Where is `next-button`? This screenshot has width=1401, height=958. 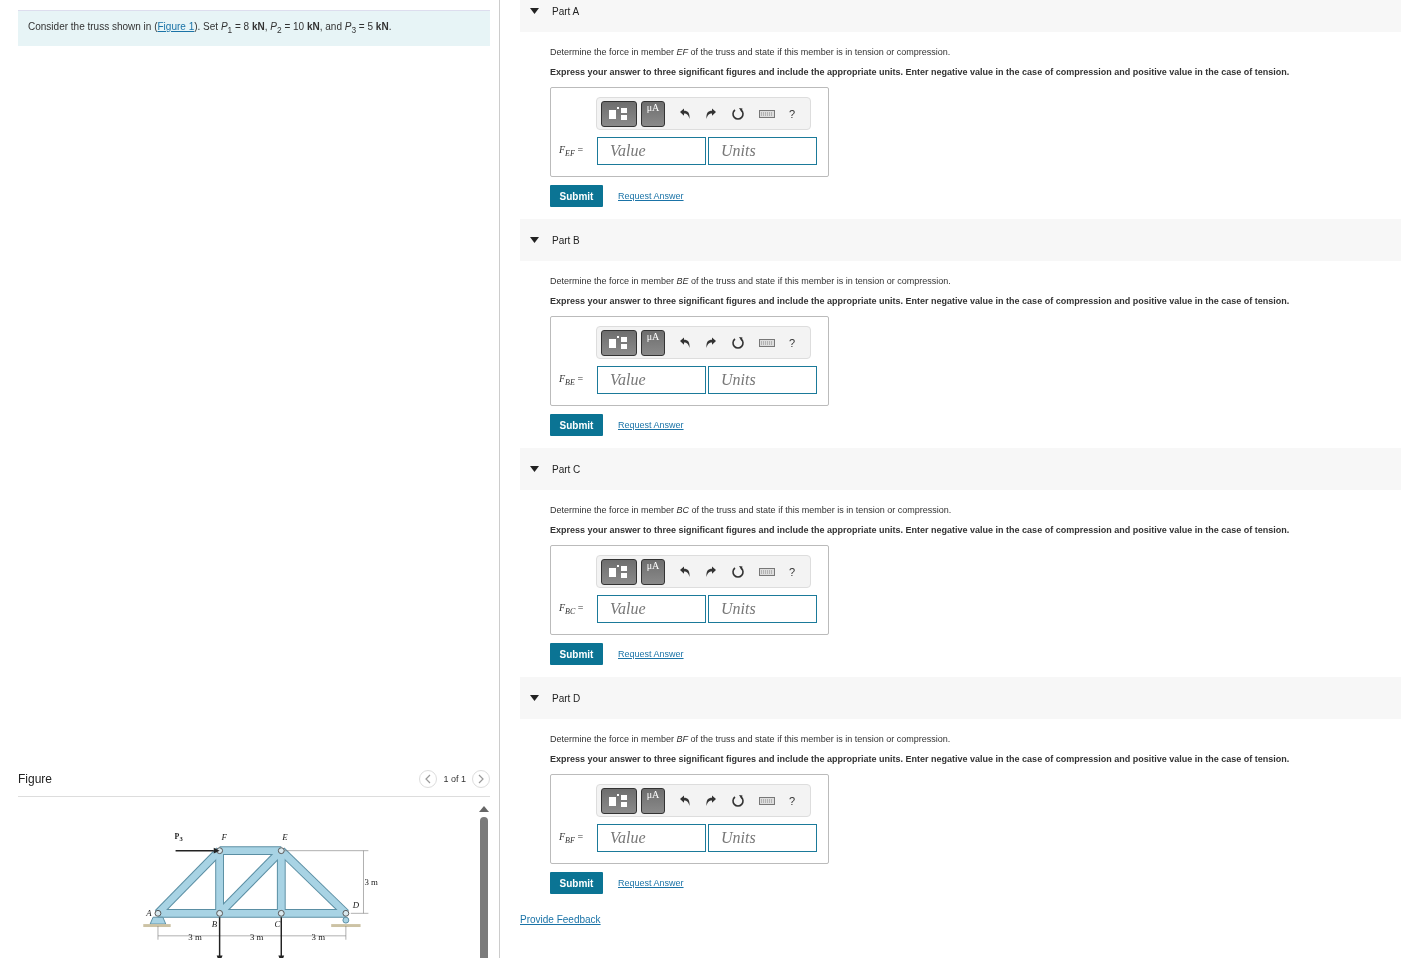
next-button is located at coordinates (481, 779).